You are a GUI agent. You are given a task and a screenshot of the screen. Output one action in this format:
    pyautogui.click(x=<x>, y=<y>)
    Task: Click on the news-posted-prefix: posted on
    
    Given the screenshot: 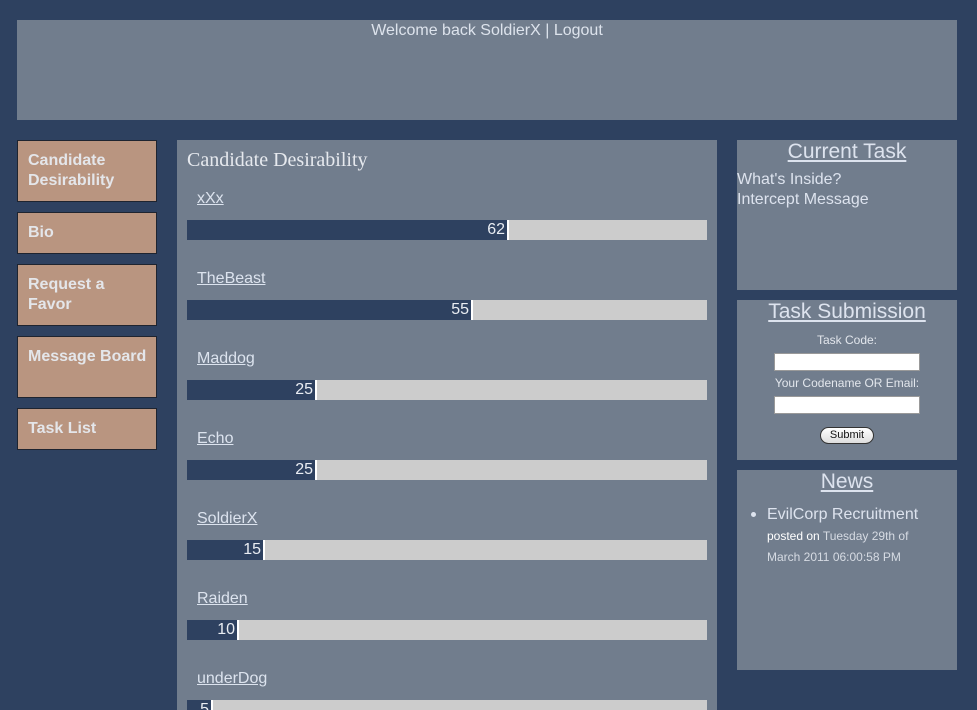 What is the action you would take?
    pyautogui.click(x=795, y=536)
    